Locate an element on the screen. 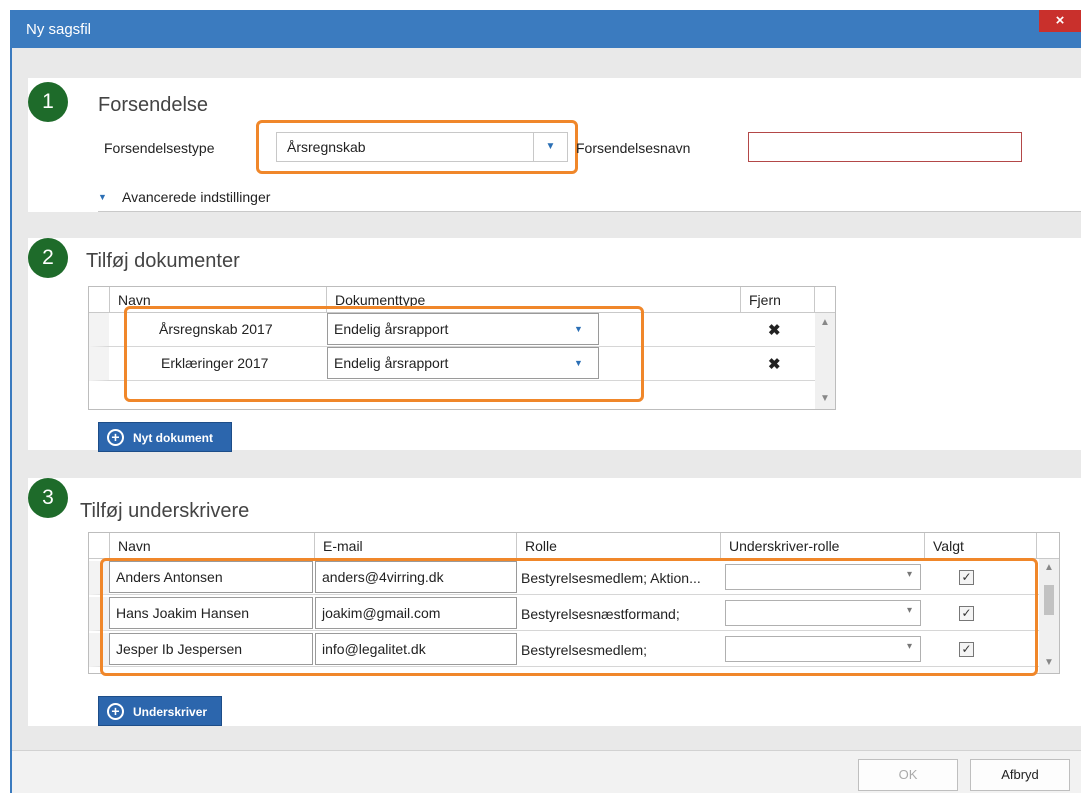 Image resolution: width=1081 pixels, height=793 pixels. section-3-title: Tilføj underskrivere is located at coordinates (165, 511).